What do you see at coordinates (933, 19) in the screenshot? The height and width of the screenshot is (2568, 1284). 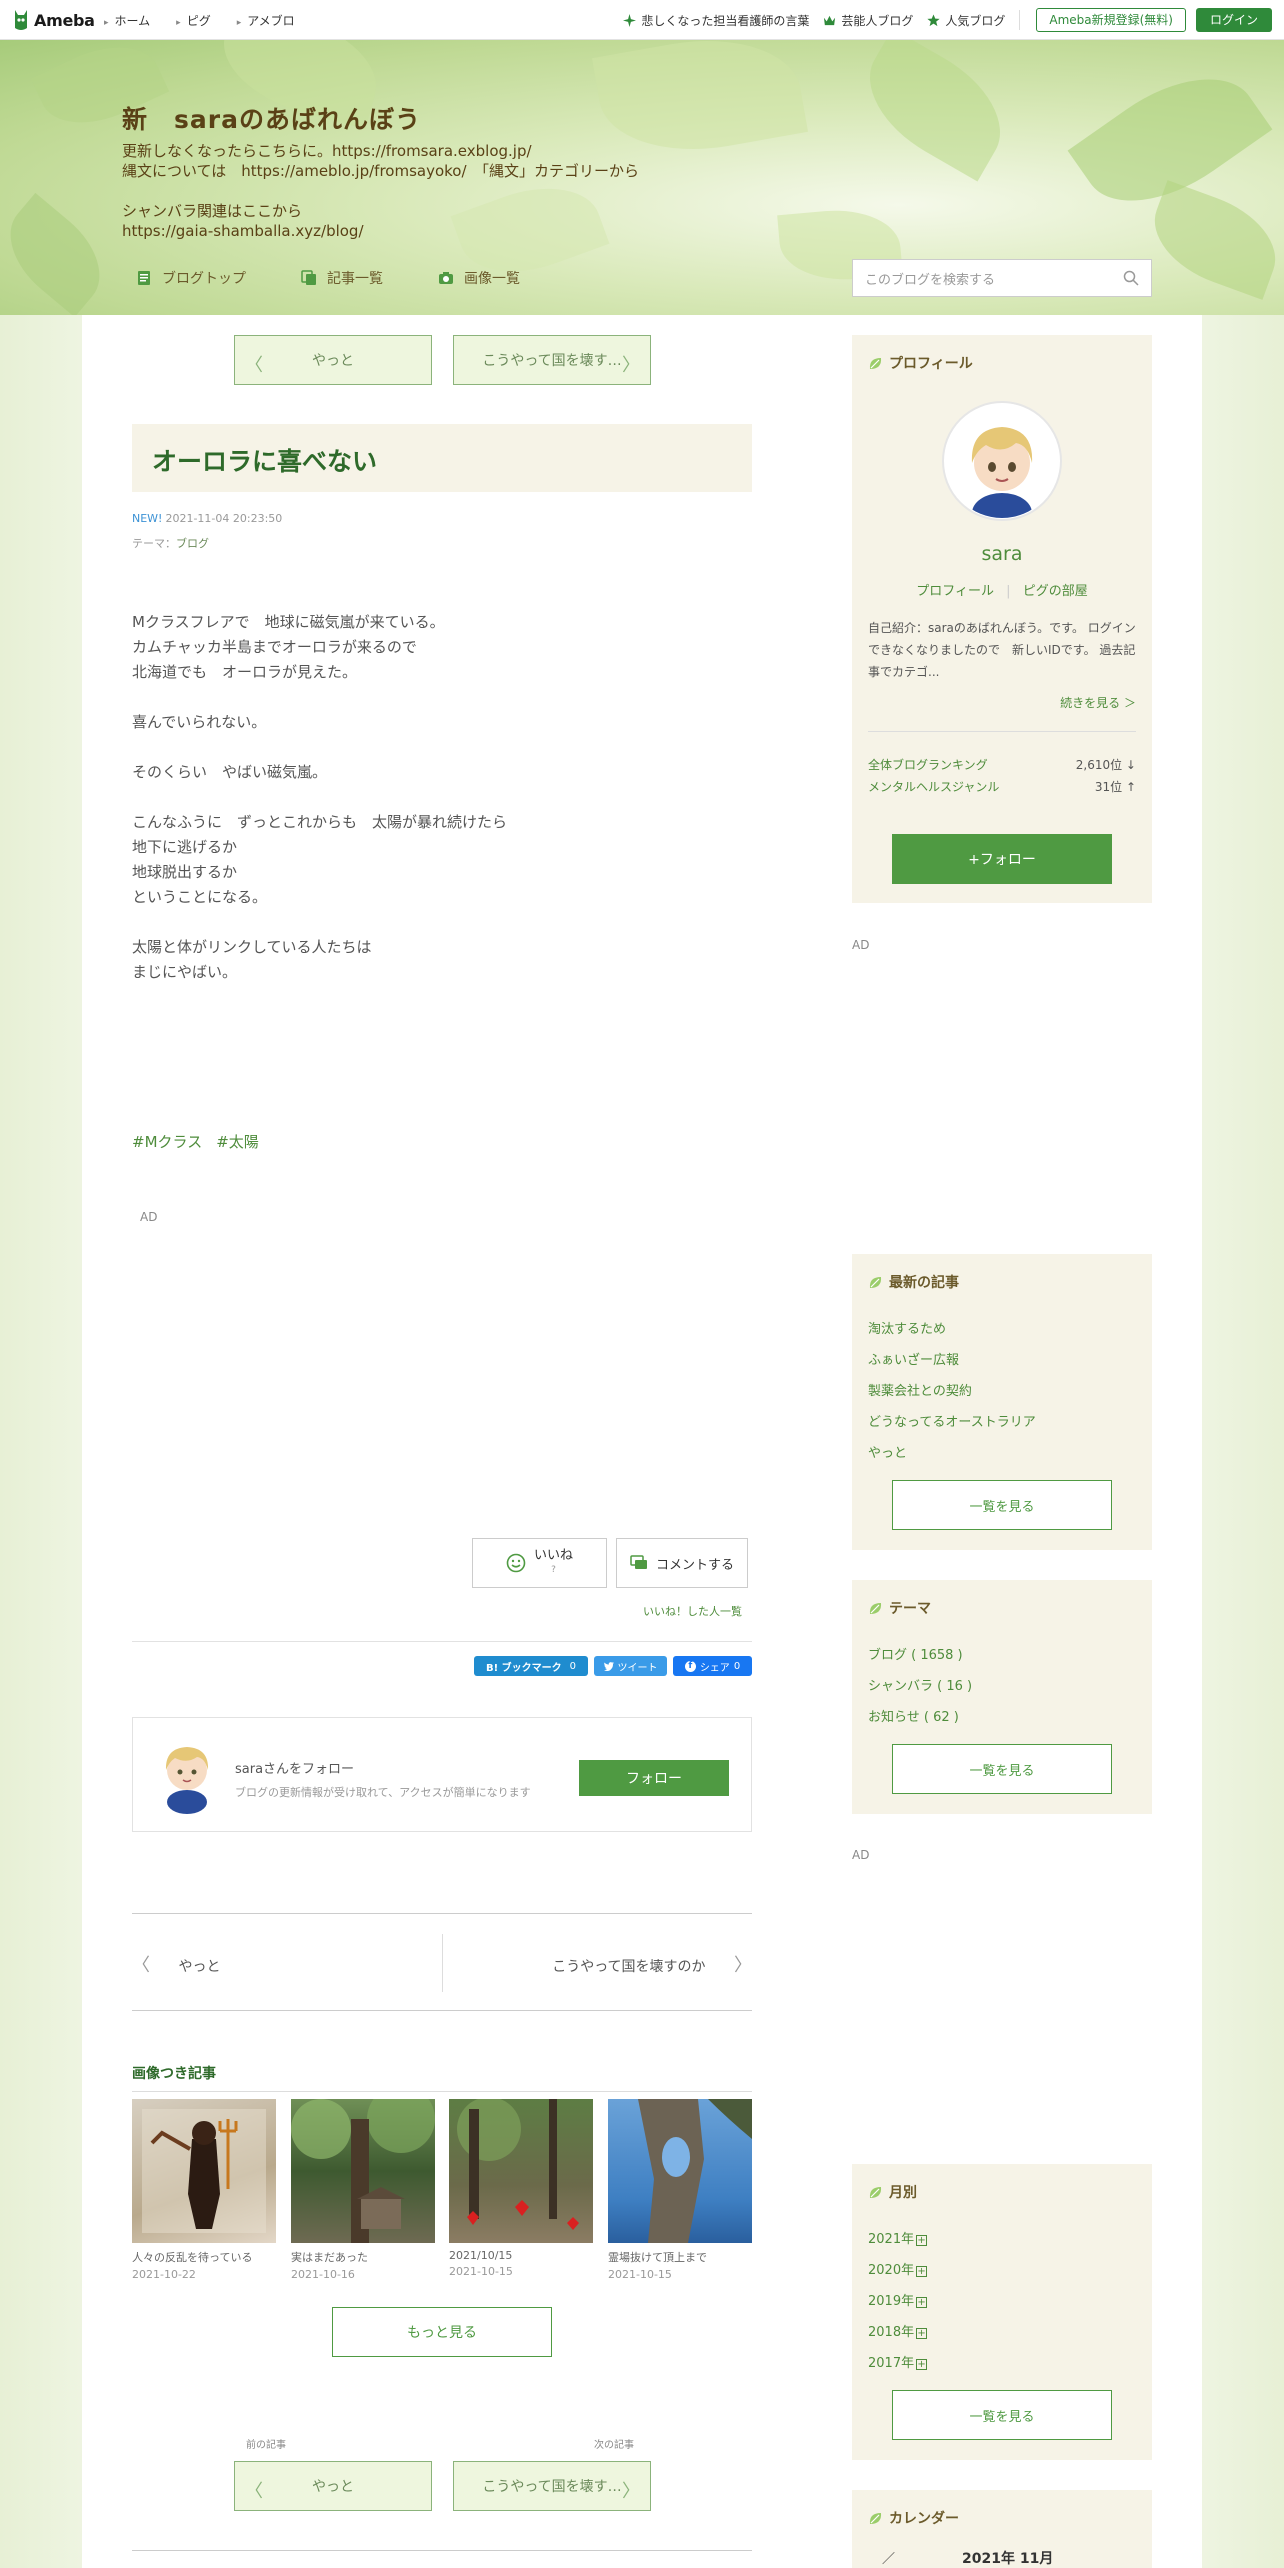 I see `star-icon` at bounding box center [933, 19].